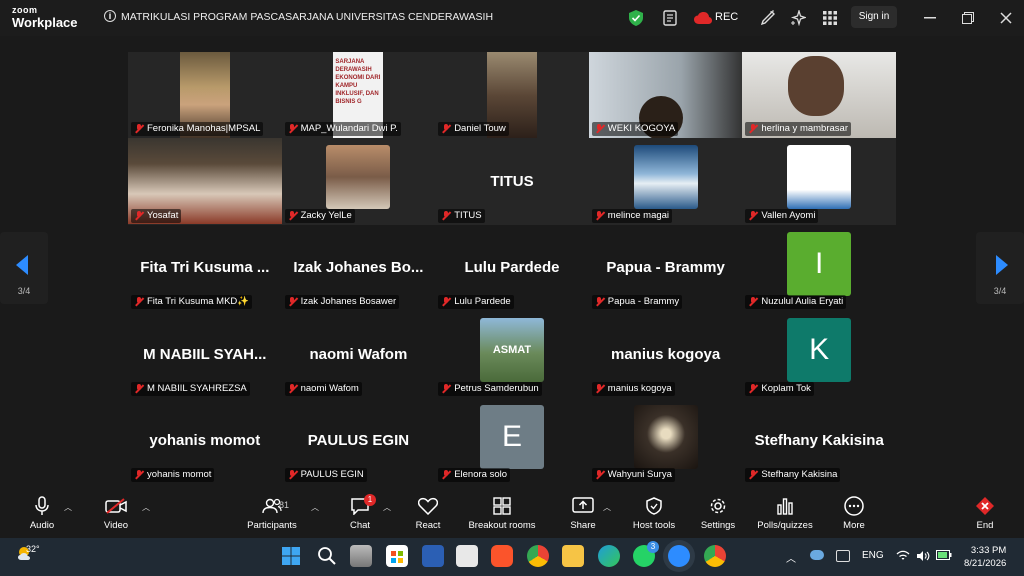 The height and width of the screenshot is (576, 1024). Describe the element at coordinates (798, 129) in the screenshot. I see `participant-name-tag: herlina y mambrasar` at that location.